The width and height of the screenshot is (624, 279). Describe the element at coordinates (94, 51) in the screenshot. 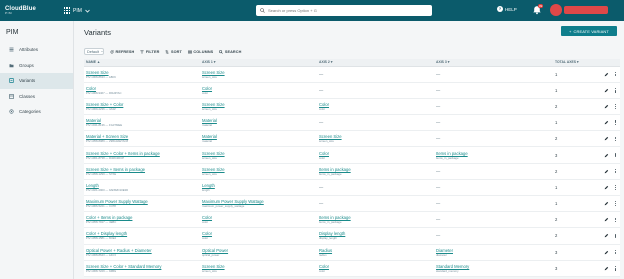

I see `view-select: Default` at that location.